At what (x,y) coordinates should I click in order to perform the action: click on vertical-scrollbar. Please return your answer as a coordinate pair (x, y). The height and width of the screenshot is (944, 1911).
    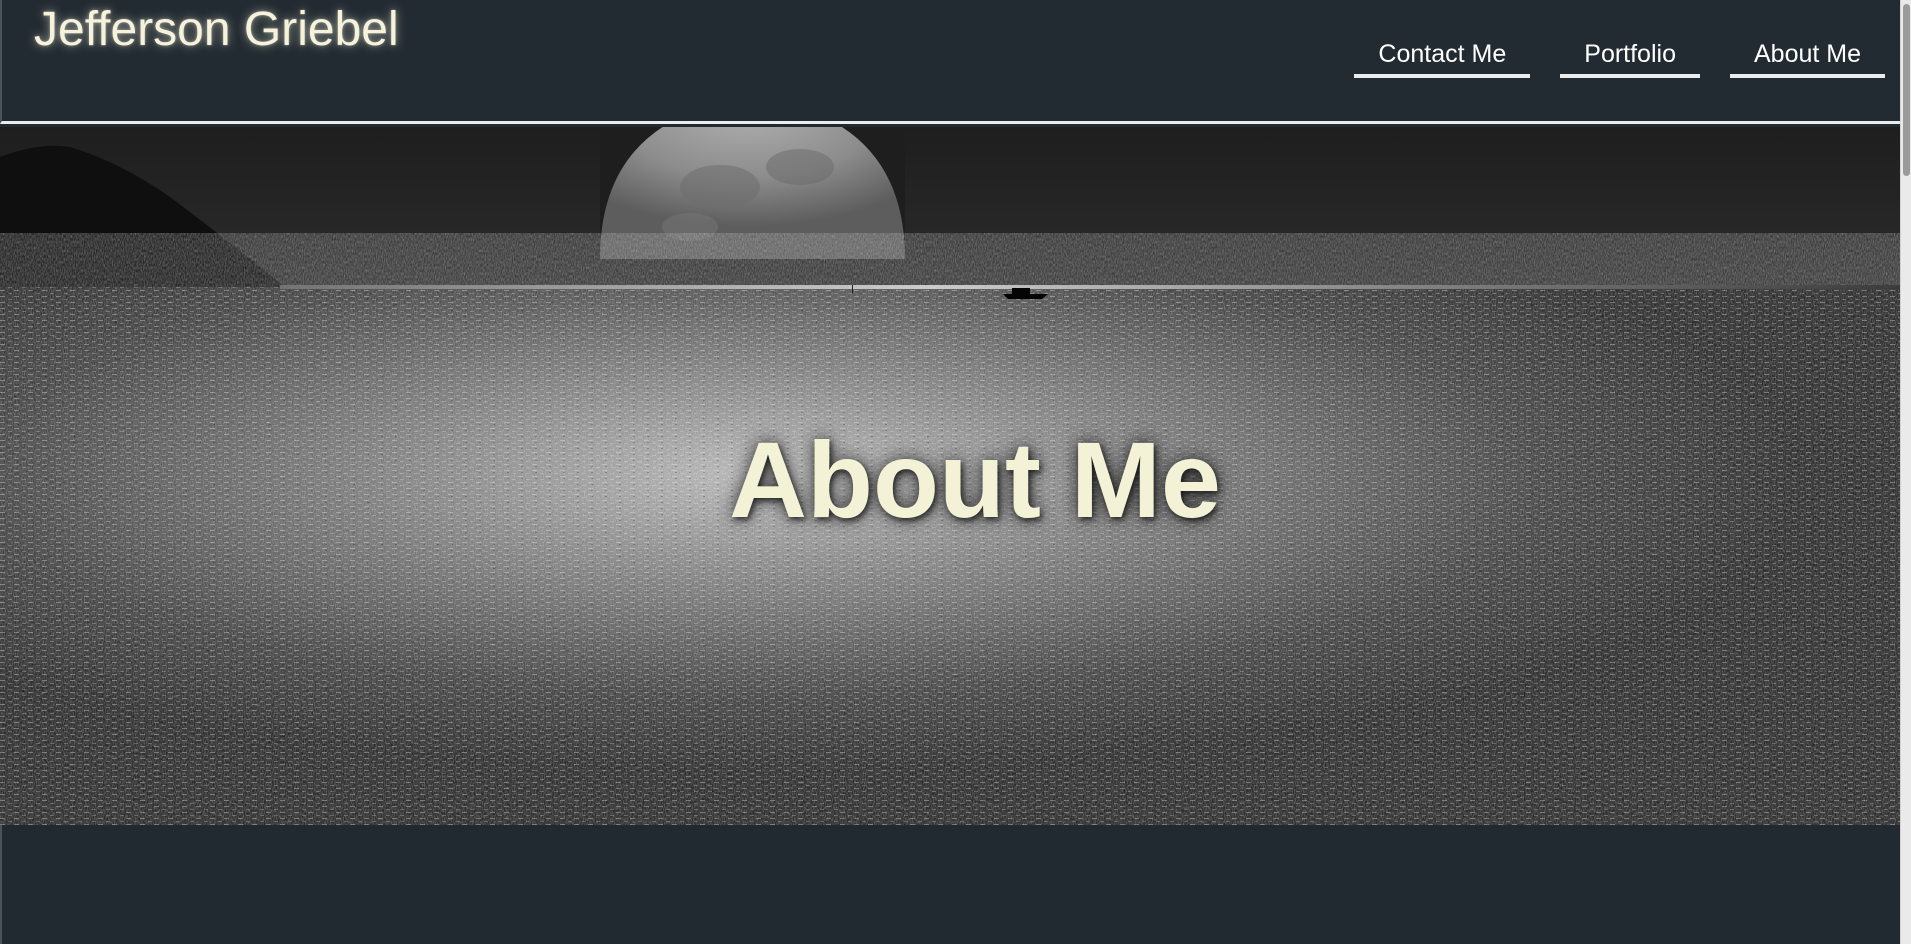
    Looking at the image, I should click on (1905, 472).